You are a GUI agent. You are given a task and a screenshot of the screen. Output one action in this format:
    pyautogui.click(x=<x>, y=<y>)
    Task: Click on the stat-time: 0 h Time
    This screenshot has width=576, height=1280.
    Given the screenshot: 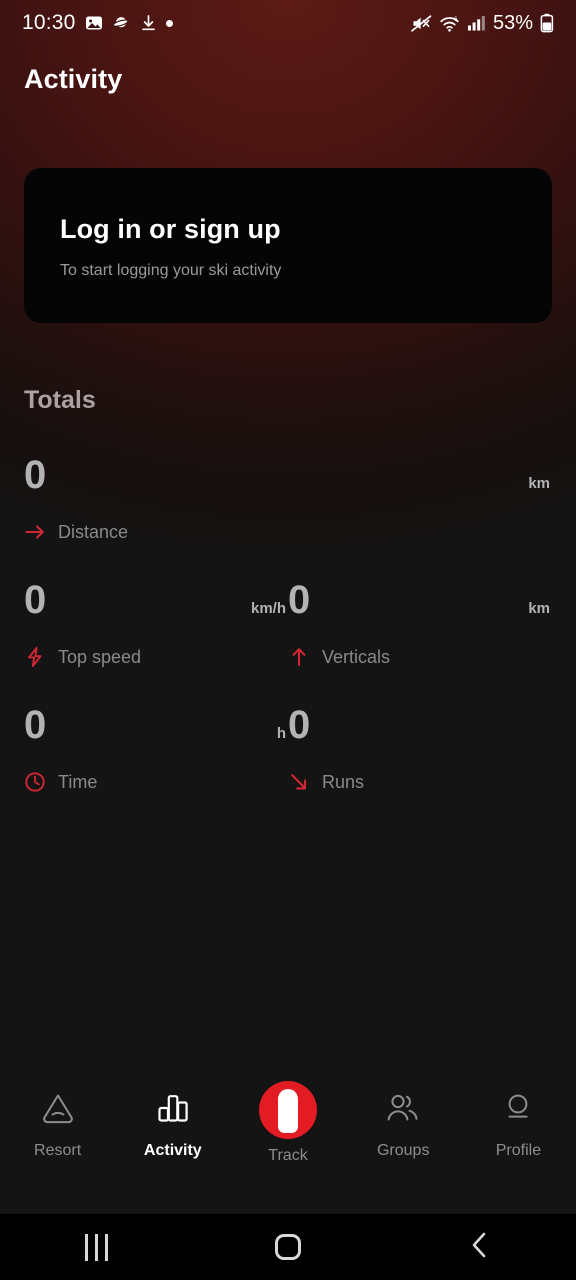 What is the action you would take?
    pyautogui.click(x=156, y=767)
    